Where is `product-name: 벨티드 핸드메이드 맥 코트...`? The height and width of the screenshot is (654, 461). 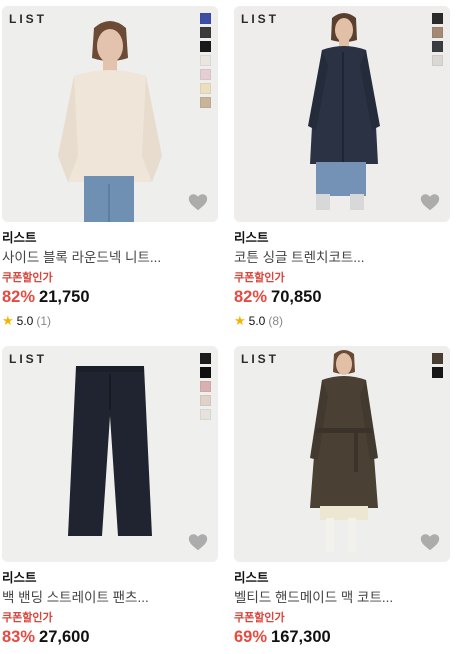
product-name: 벨티드 핸드메이드 맥 코트... is located at coordinates (342, 598).